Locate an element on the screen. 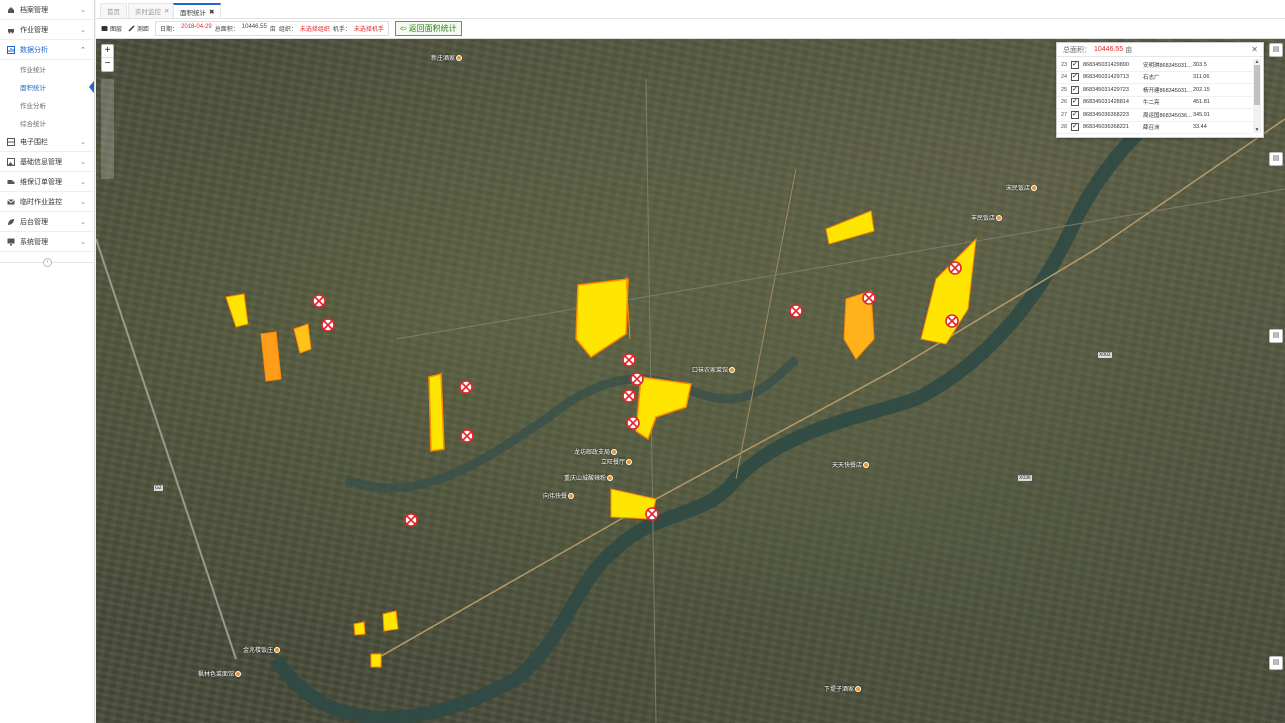 This screenshot has height=723, width=1285. sidebar-item-data-analysis: 数据分析 ⌃ is located at coordinates (47, 50).